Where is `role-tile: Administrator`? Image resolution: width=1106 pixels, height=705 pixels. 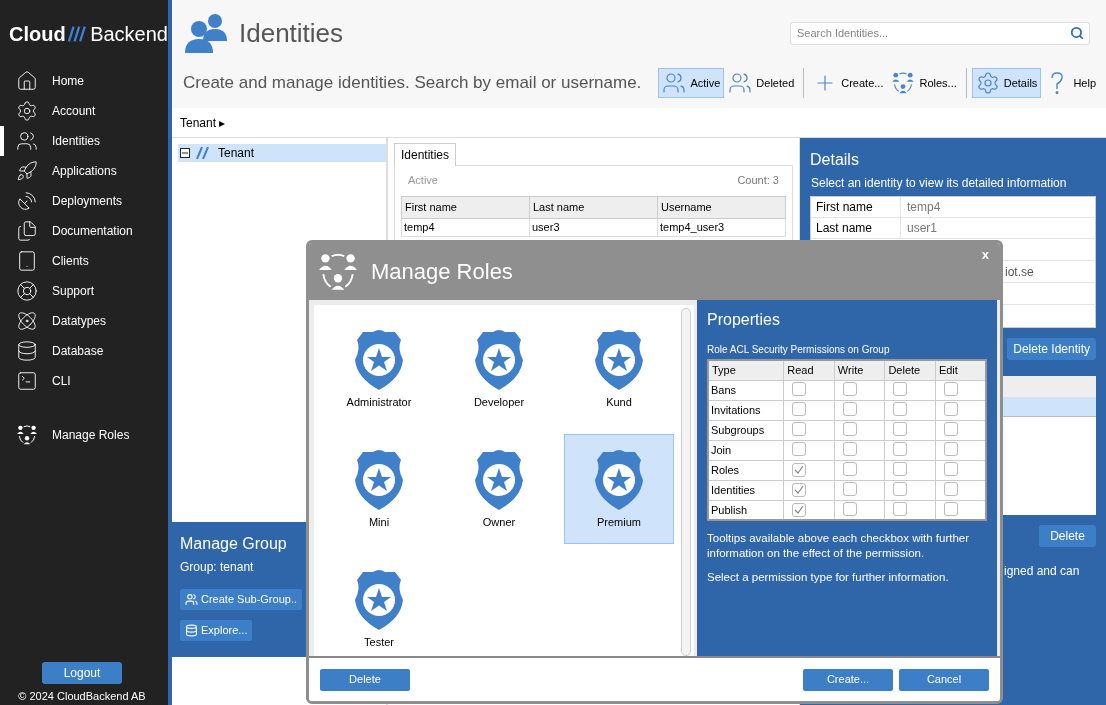
role-tile: Administrator is located at coordinates (379, 369).